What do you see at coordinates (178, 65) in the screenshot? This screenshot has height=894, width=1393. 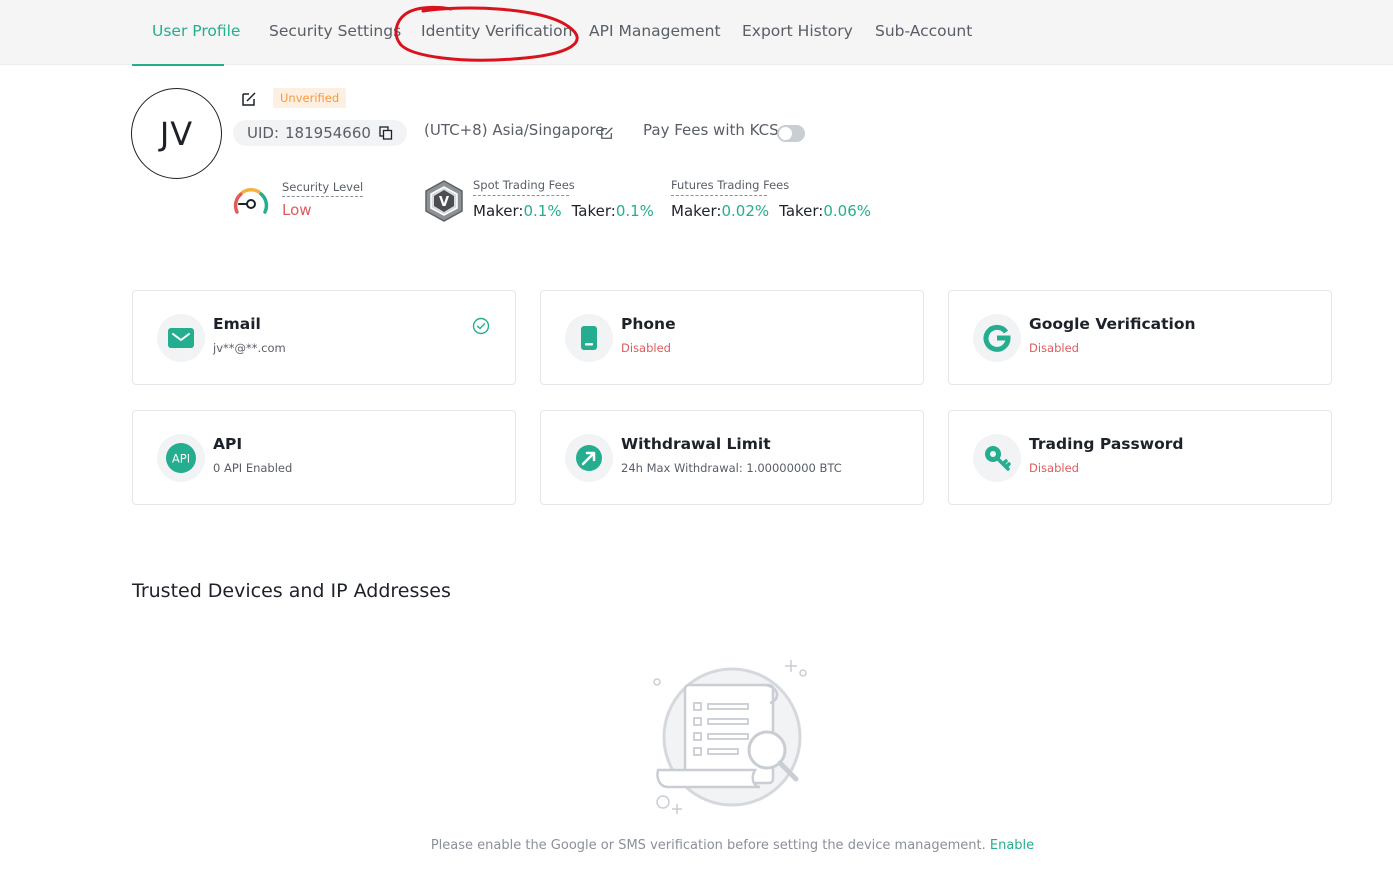 I see `active-tab-indicator` at bounding box center [178, 65].